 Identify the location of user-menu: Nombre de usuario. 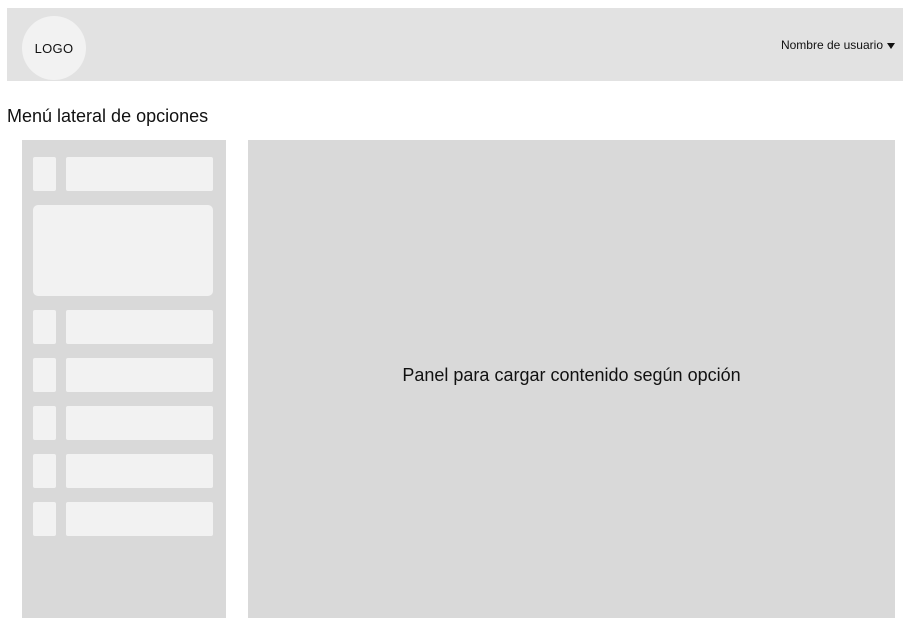
(838, 45).